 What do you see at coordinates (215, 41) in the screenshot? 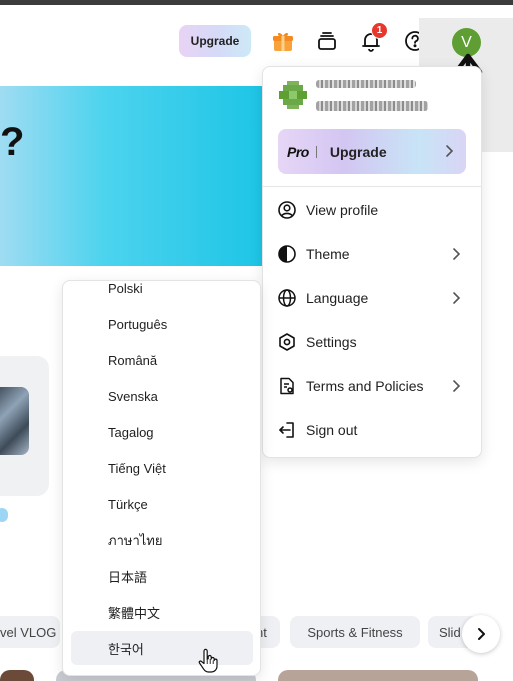
I see `upgrade-button: Upgrade` at bounding box center [215, 41].